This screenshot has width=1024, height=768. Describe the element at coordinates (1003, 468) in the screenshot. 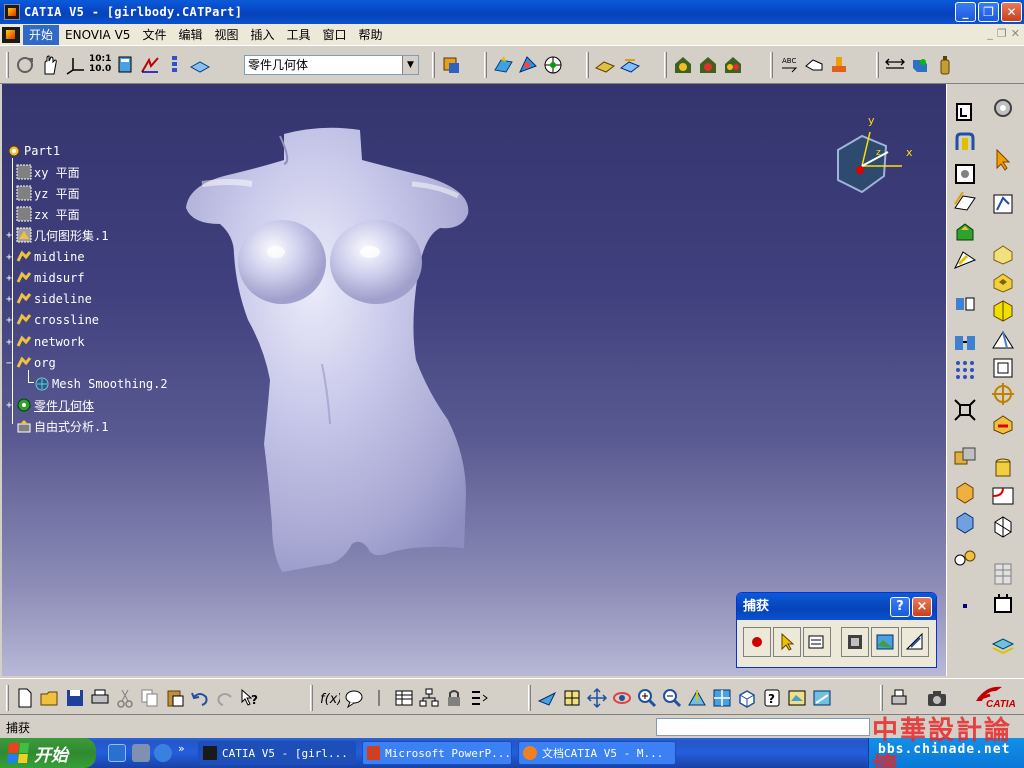

I see `cylinder-icon` at that location.